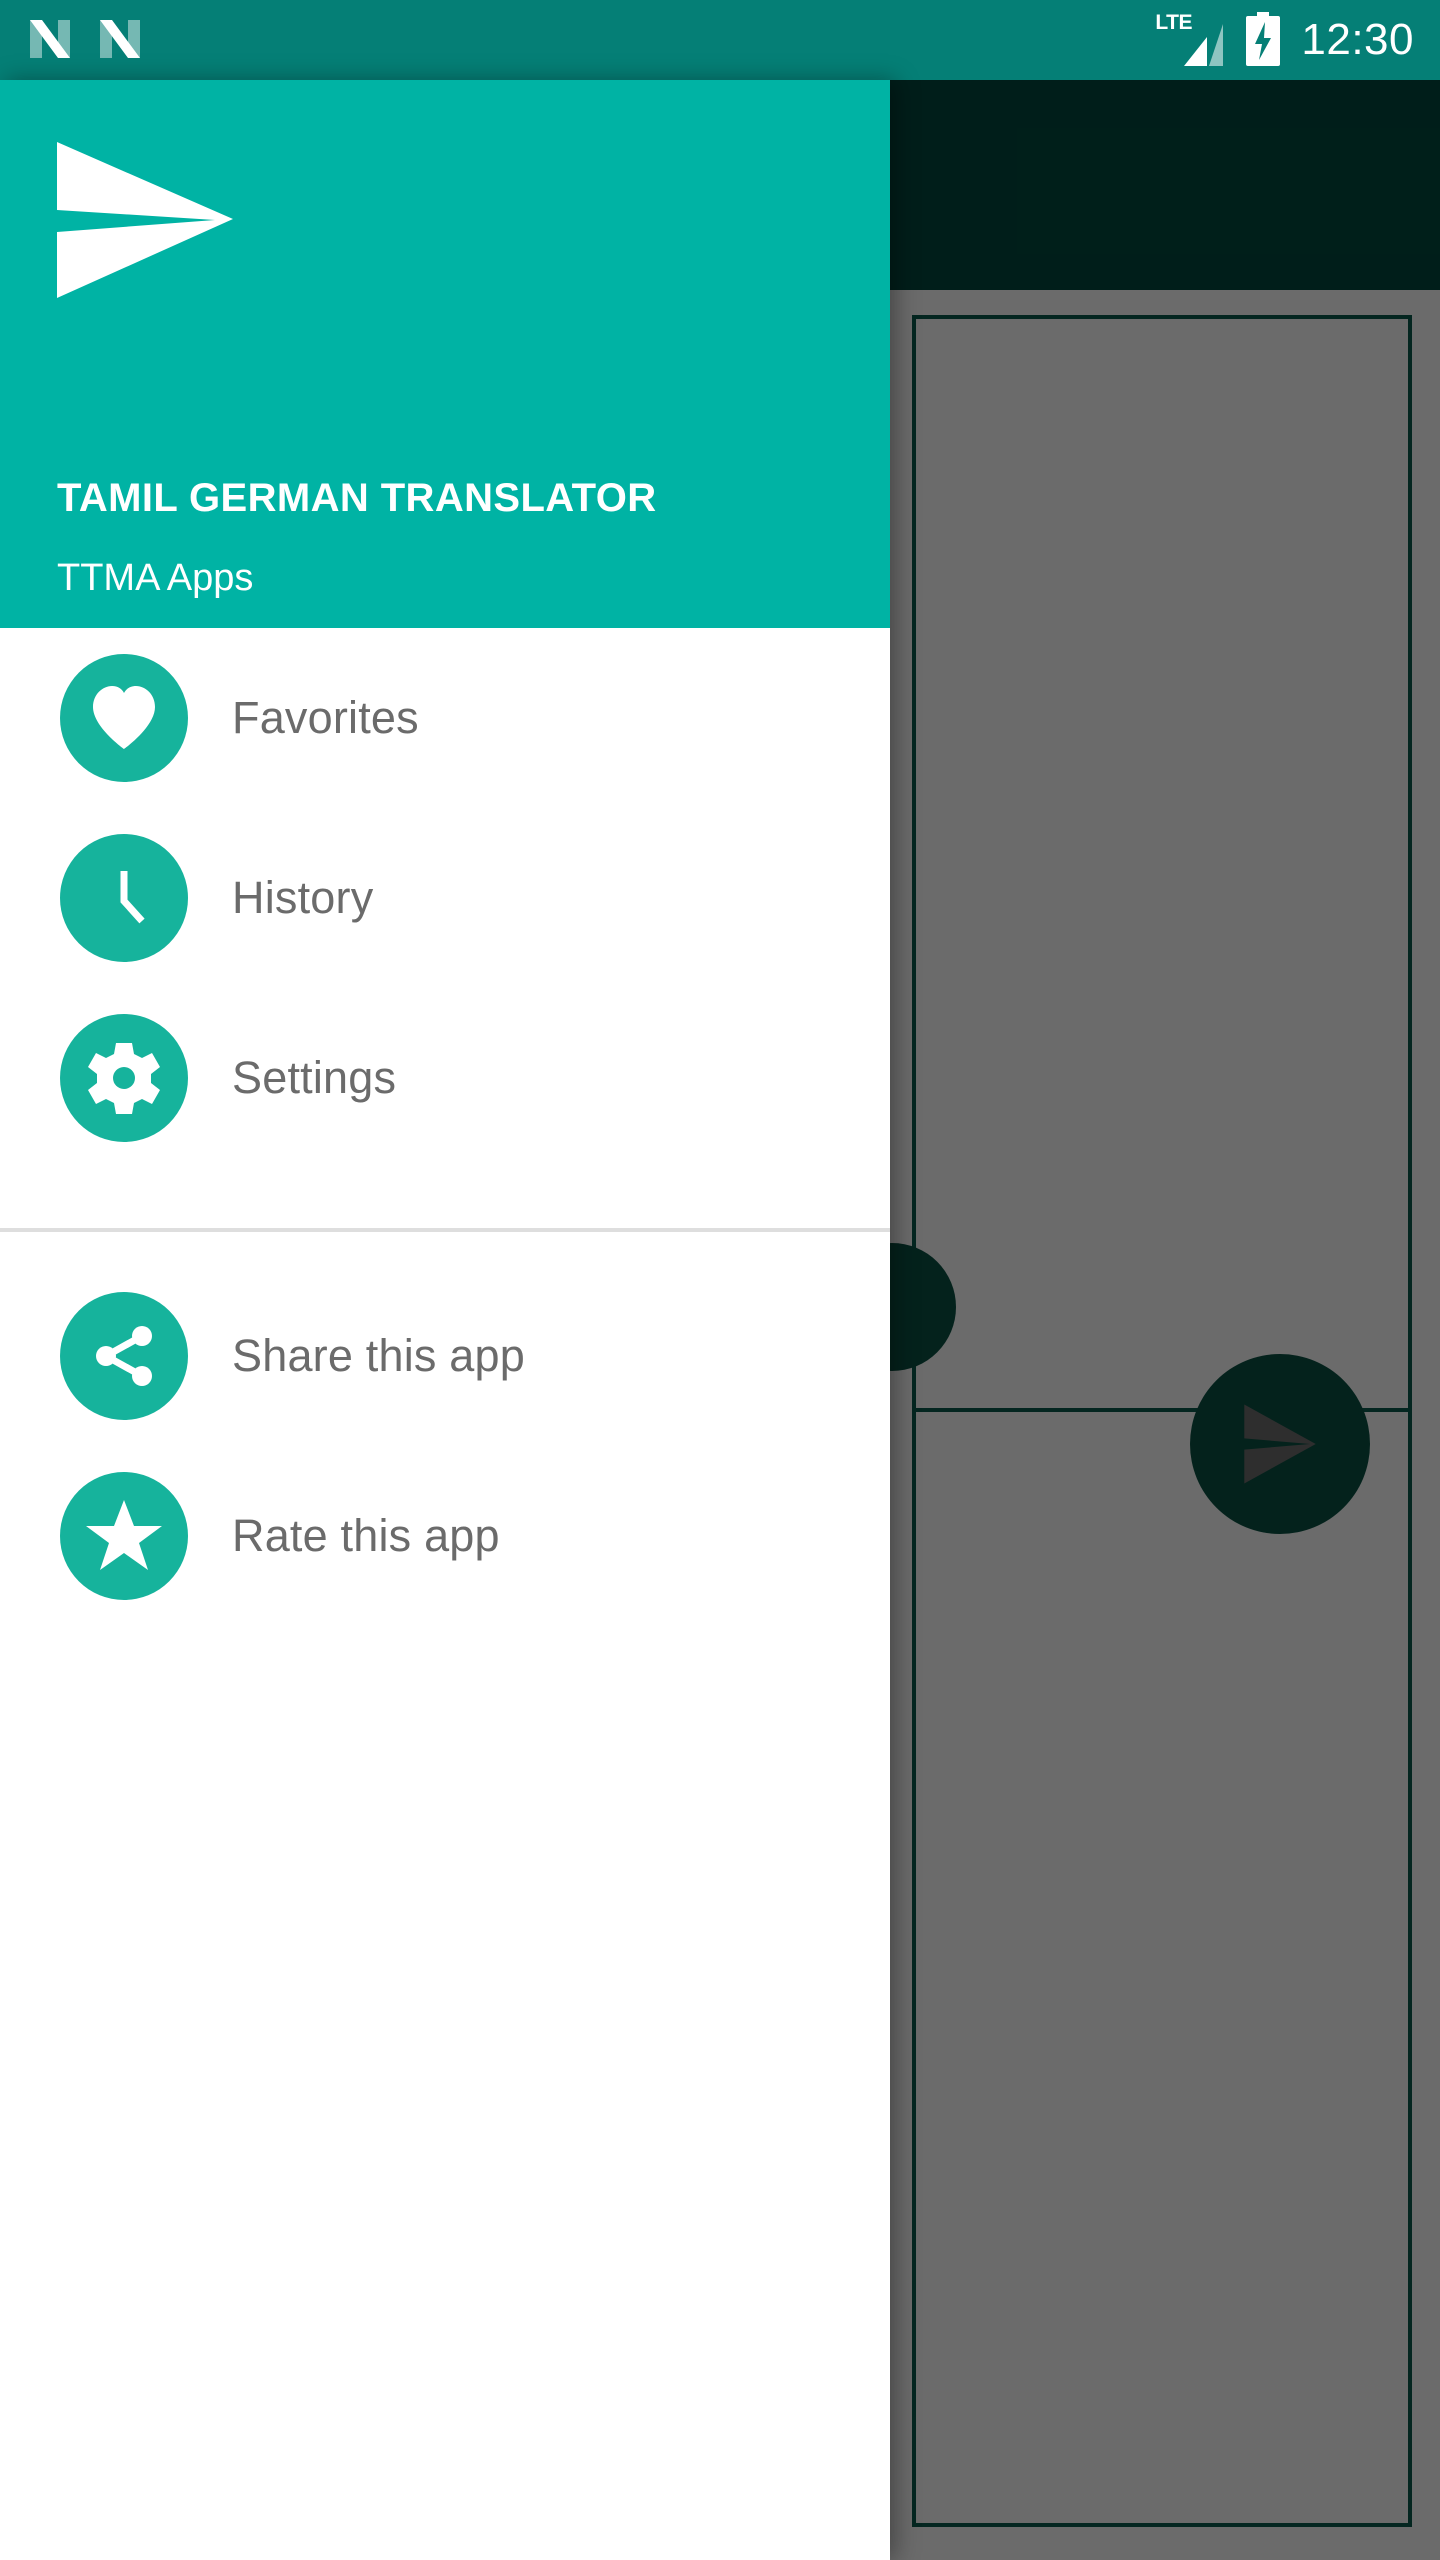  Describe the element at coordinates (445, 1078) in the screenshot. I see `sidebar-item-settings: Settings` at that location.